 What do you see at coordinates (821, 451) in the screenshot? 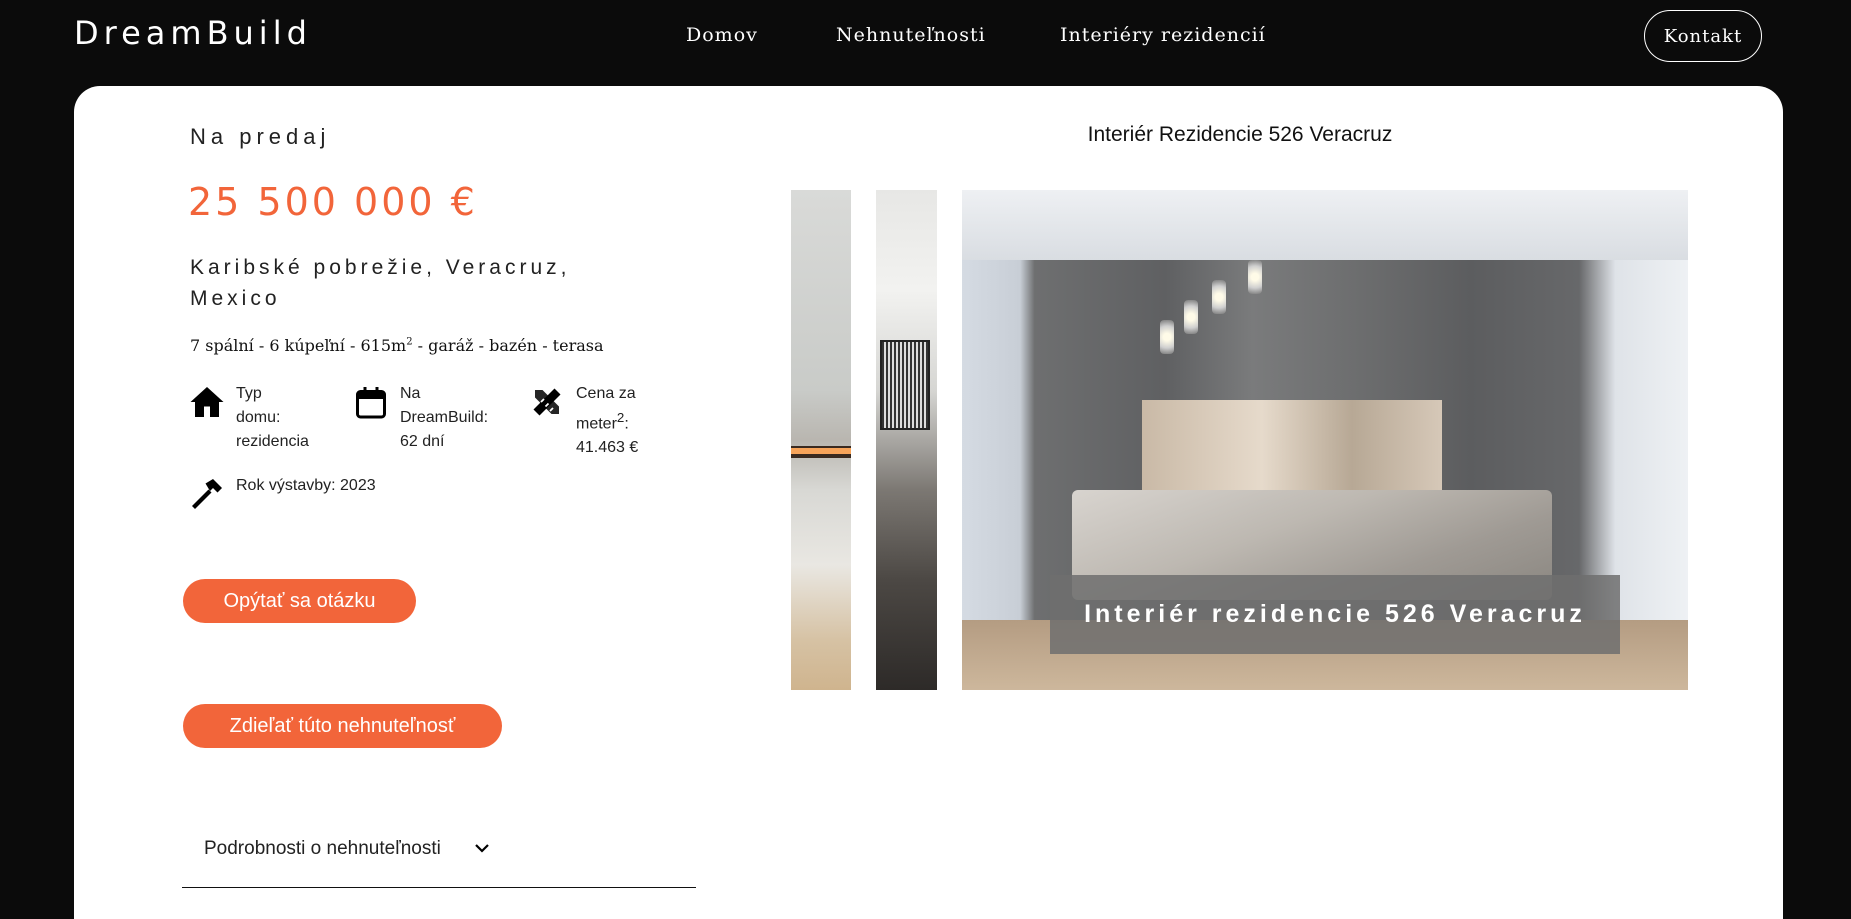
I see `slide-light` at bounding box center [821, 451].